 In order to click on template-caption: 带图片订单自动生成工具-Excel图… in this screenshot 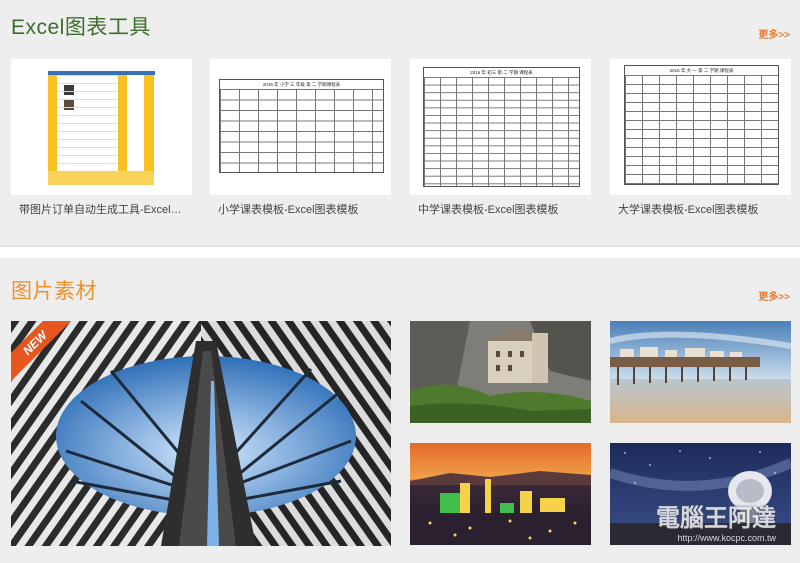, I will do `click(101, 209)`.